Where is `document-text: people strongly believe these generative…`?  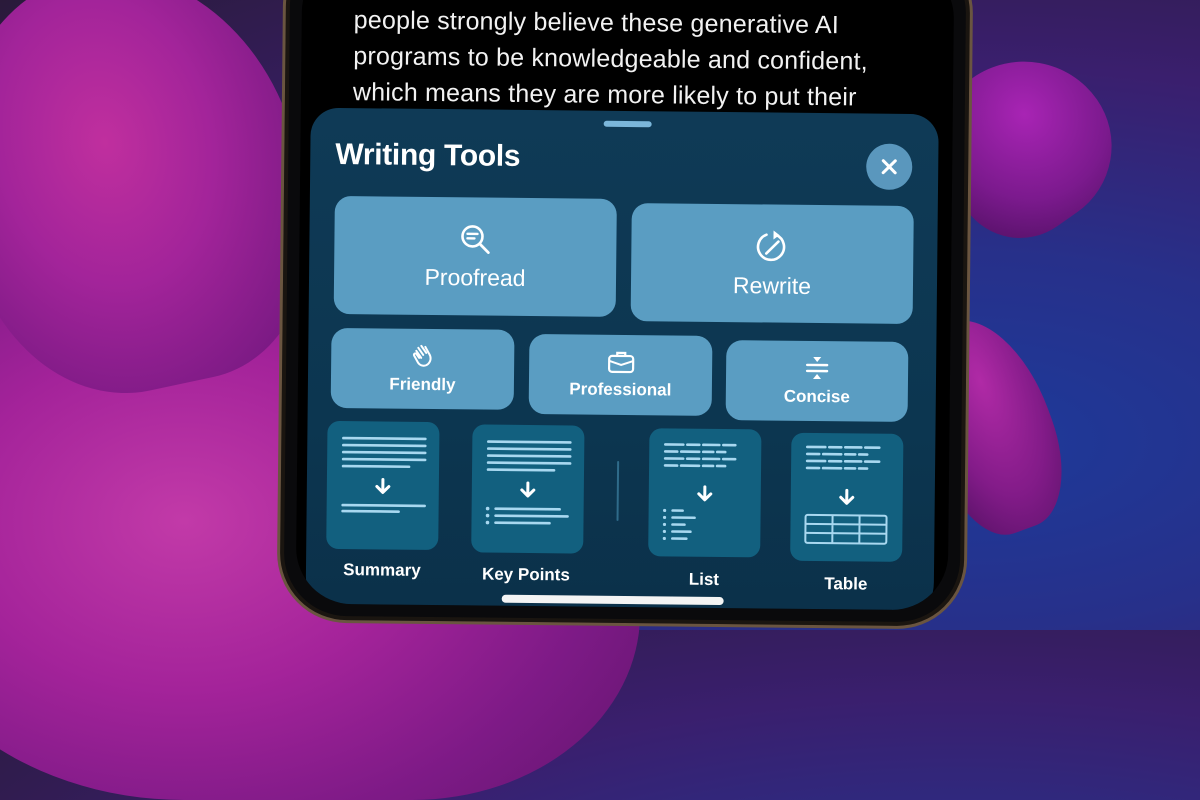
document-text: people strongly believe these generative… is located at coordinates (623, 59).